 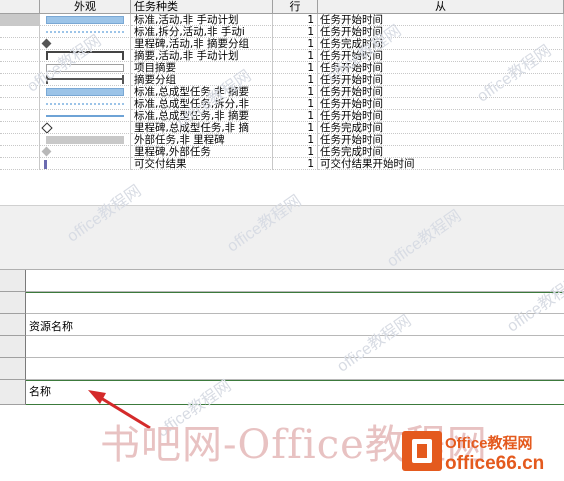 I want to click on office-logo-icon, so click(x=422, y=451).